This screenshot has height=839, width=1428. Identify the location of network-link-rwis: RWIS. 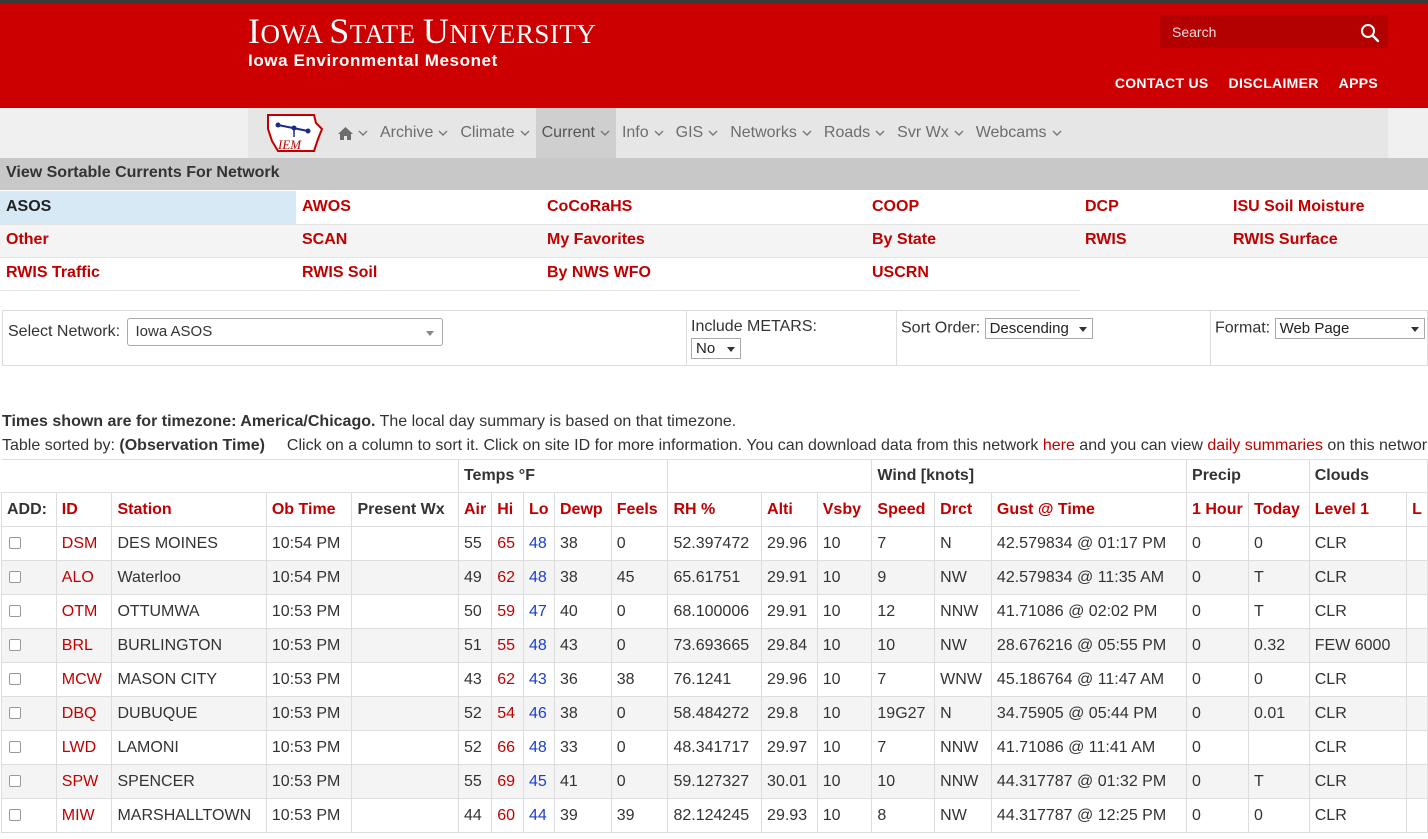
(1153, 240).